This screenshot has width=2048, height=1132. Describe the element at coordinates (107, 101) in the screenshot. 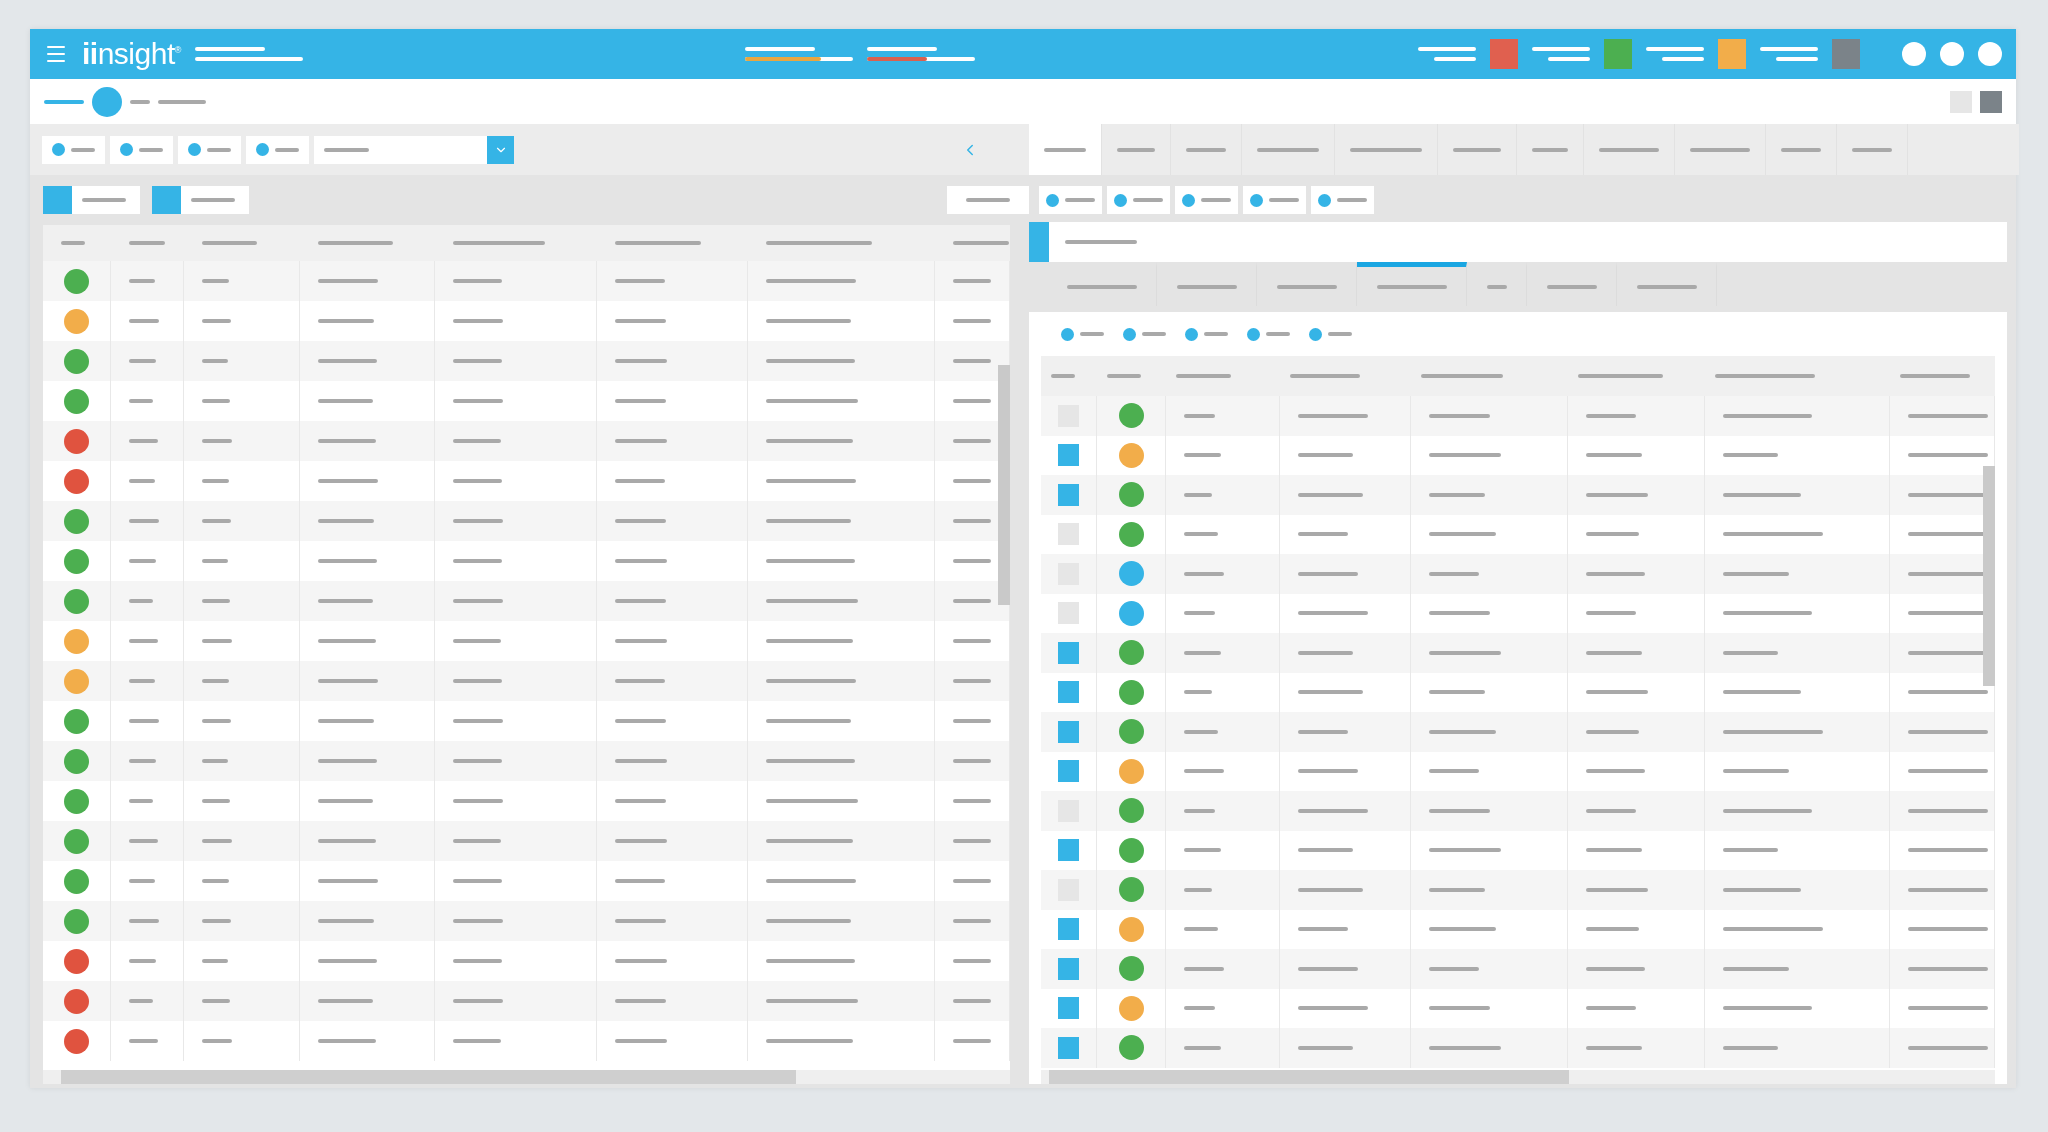

I see `step-circle` at that location.